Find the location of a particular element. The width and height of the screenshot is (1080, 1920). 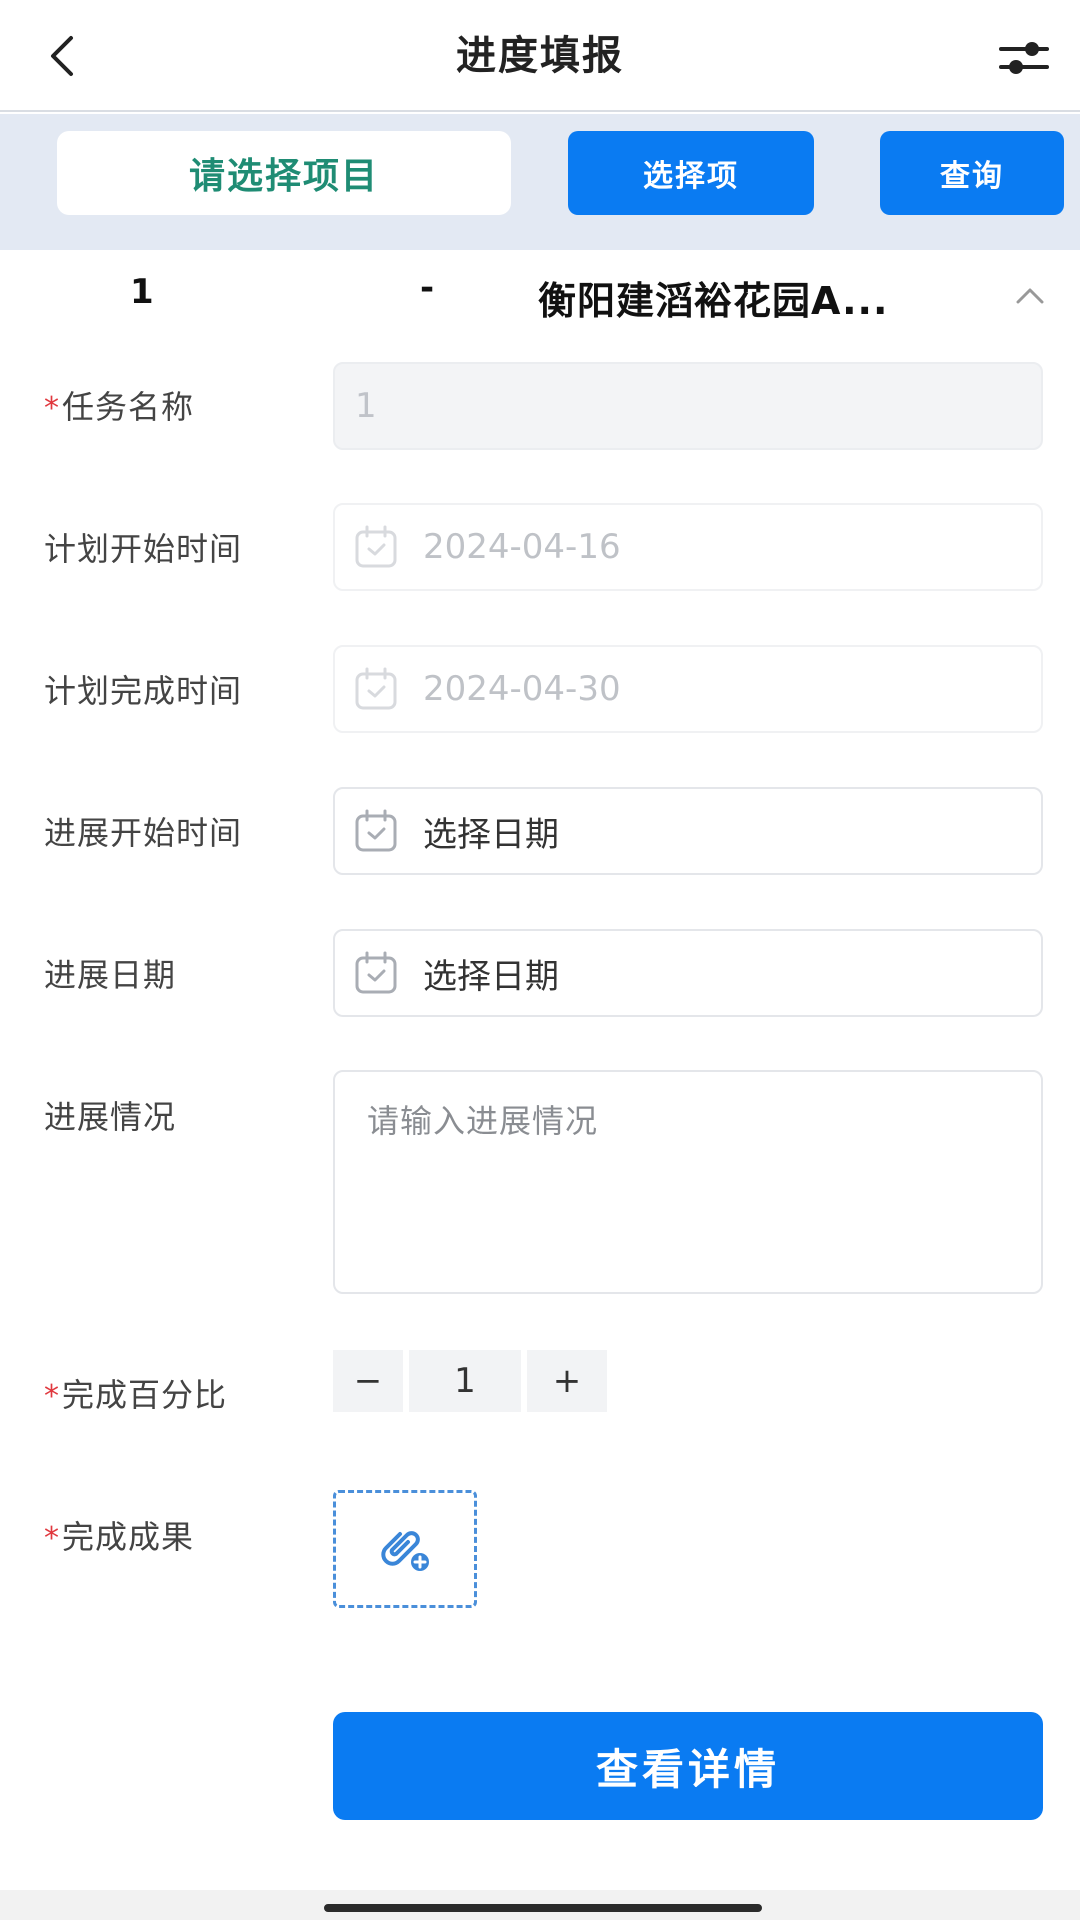

project-select-input: 请选择项目 is located at coordinates (284, 173).